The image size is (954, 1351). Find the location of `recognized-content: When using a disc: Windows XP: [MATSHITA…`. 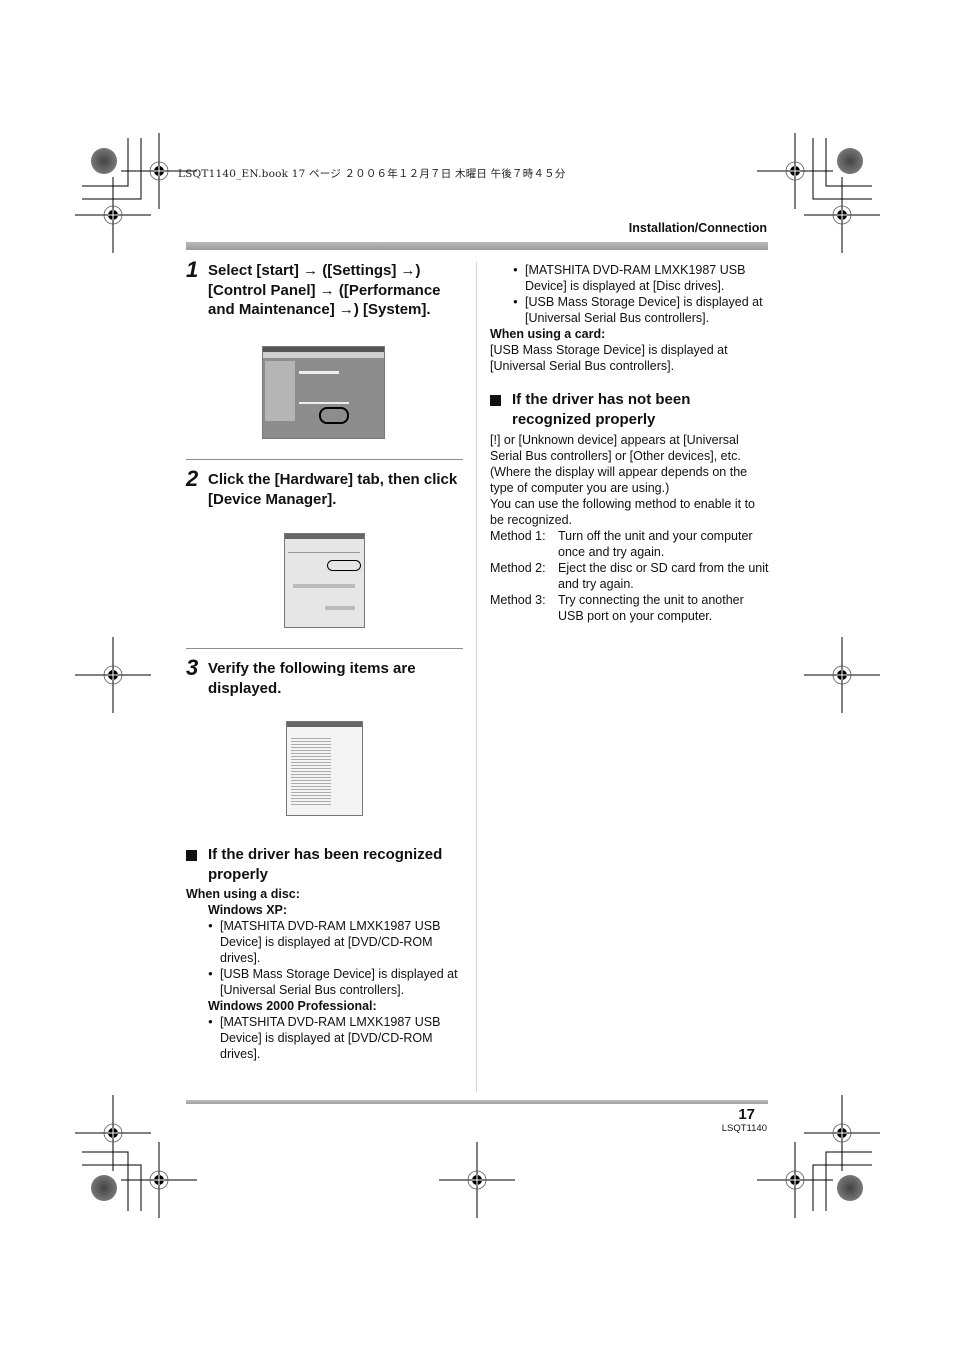

recognized-content: When using a disc: Windows XP: [MATSHITA… is located at coordinates (326, 974).